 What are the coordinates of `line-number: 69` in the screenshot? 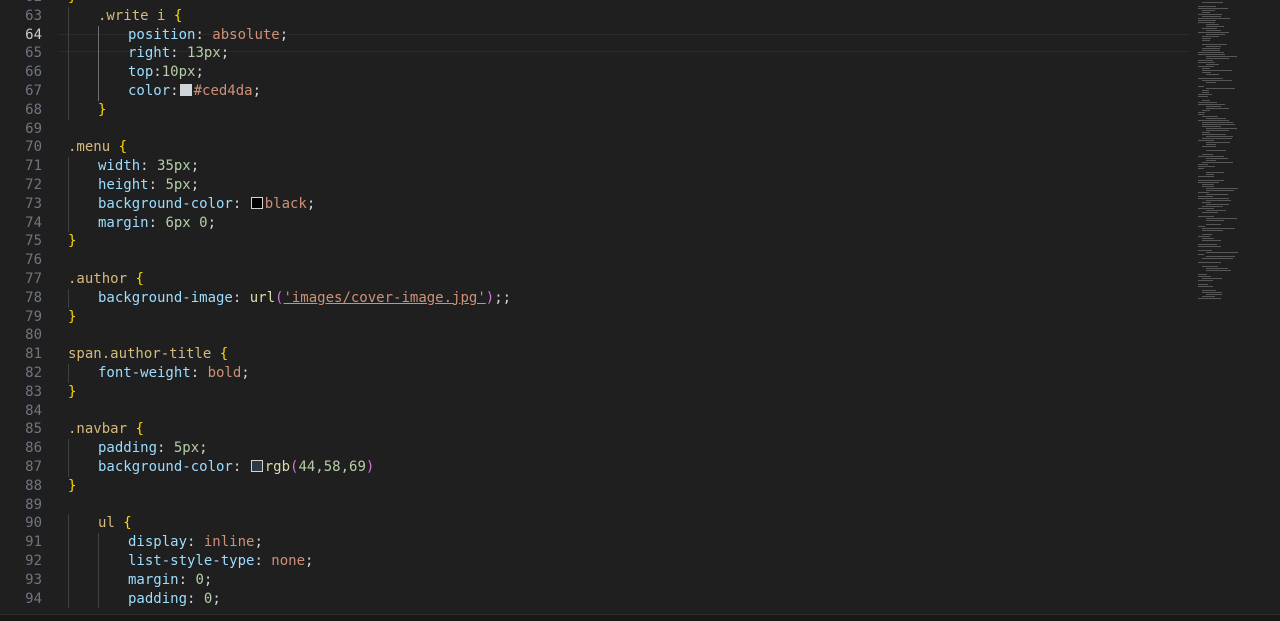 It's located at (25, 129).